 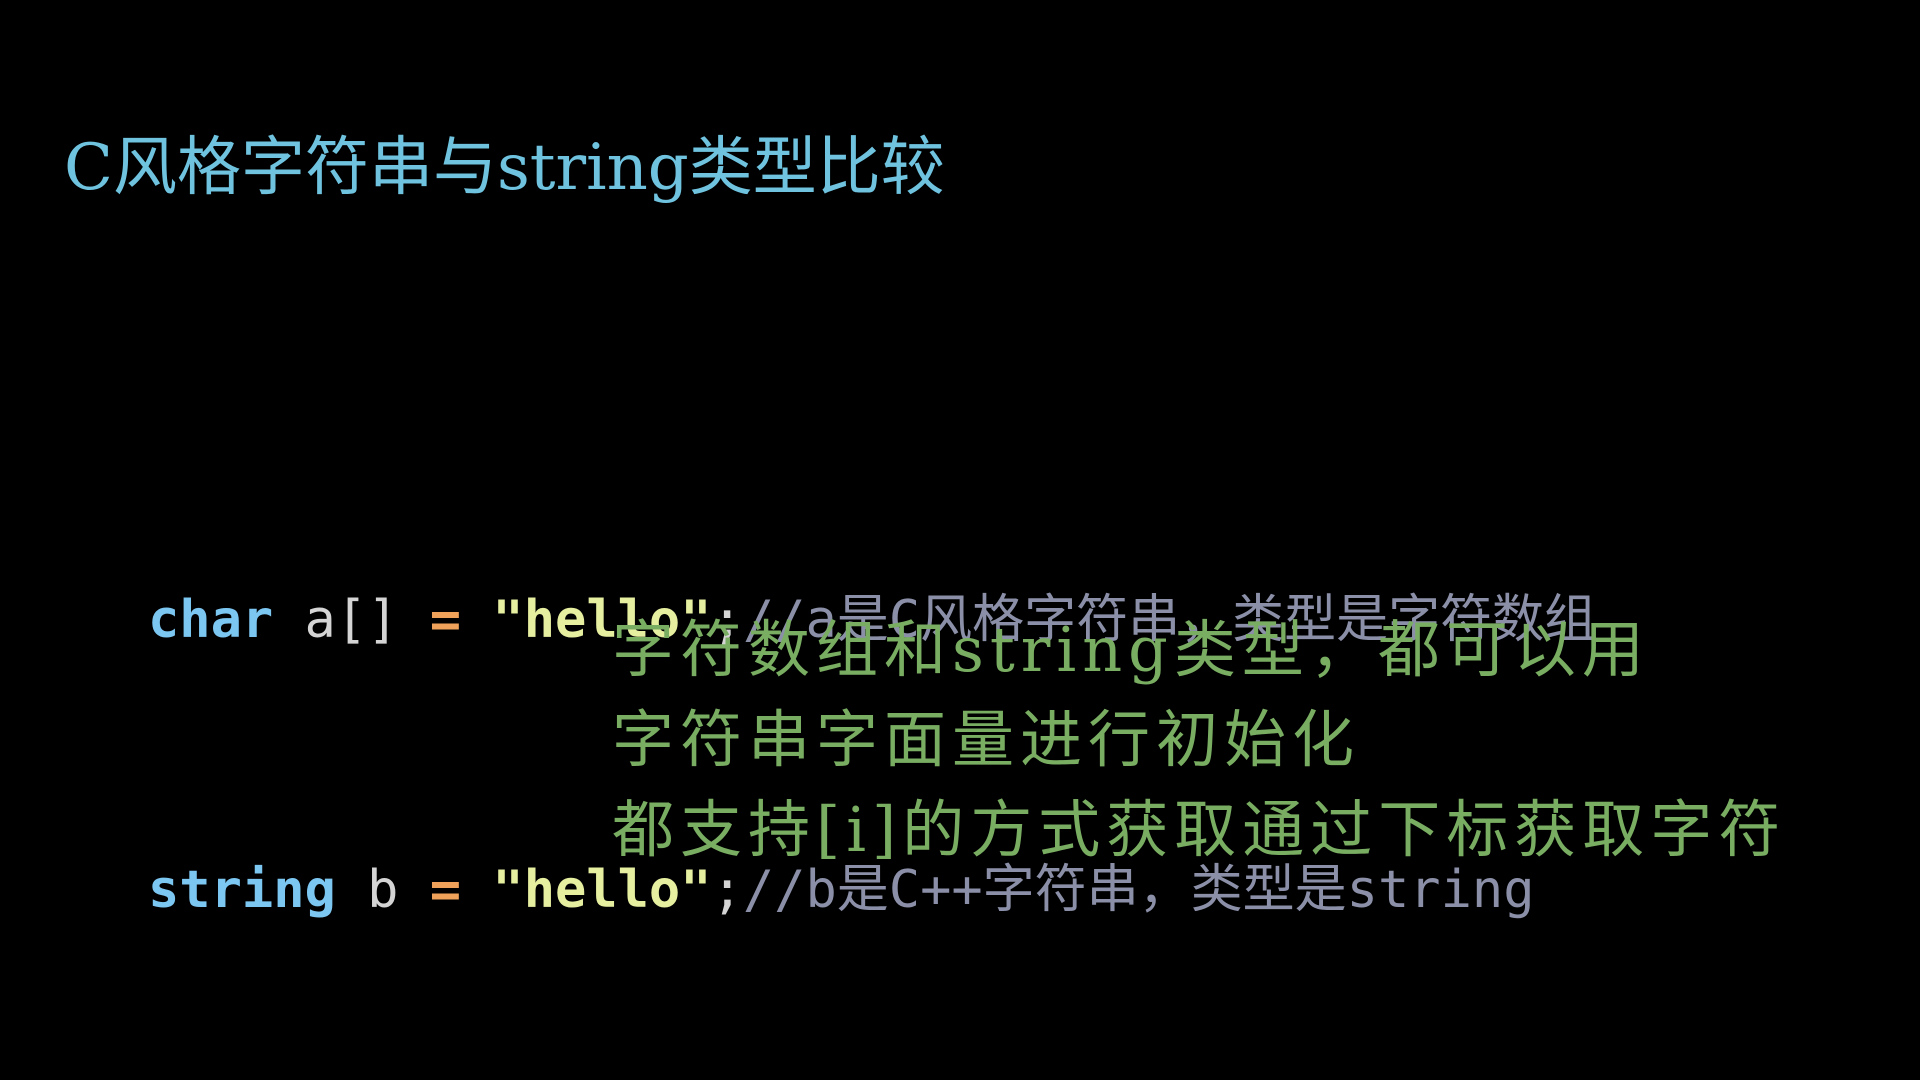 What do you see at coordinates (242, 890) in the screenshot?
I see `code-keyword: string` at bounding box center [242, 890].